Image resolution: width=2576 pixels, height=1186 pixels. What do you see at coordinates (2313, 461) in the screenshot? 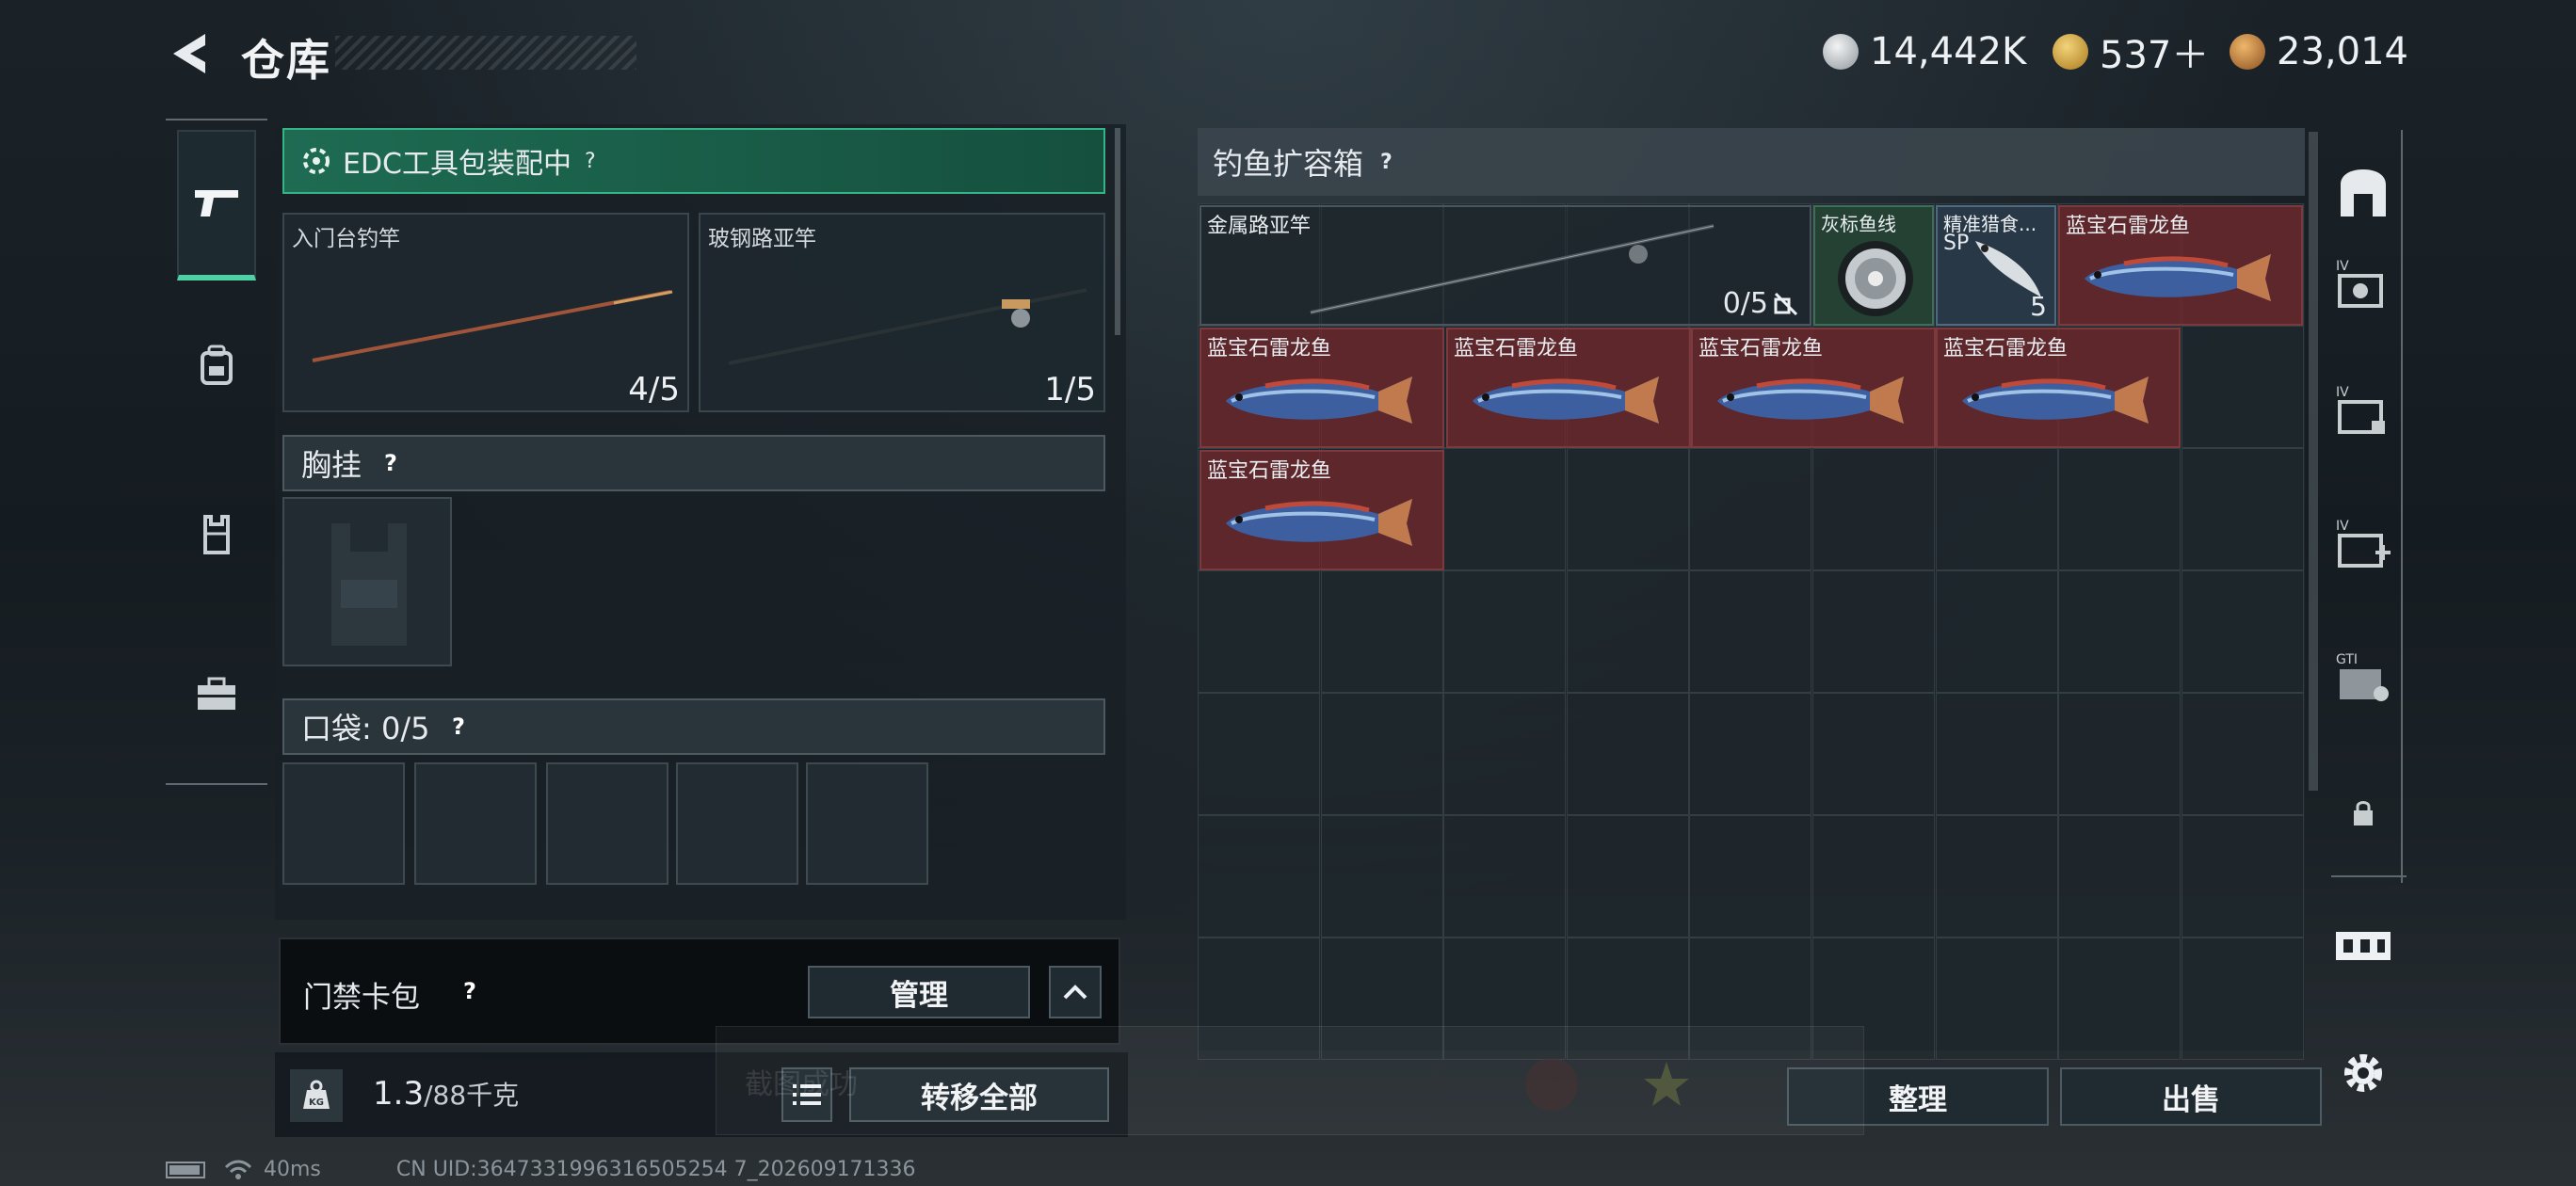
I see `right-scrollbar` at bounding box center [2313, 461].